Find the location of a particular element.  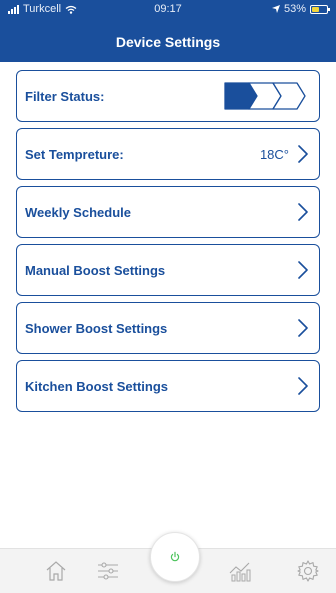

weekly-schedule-row: Weekly Schedule is located at coordinates (168, 212).